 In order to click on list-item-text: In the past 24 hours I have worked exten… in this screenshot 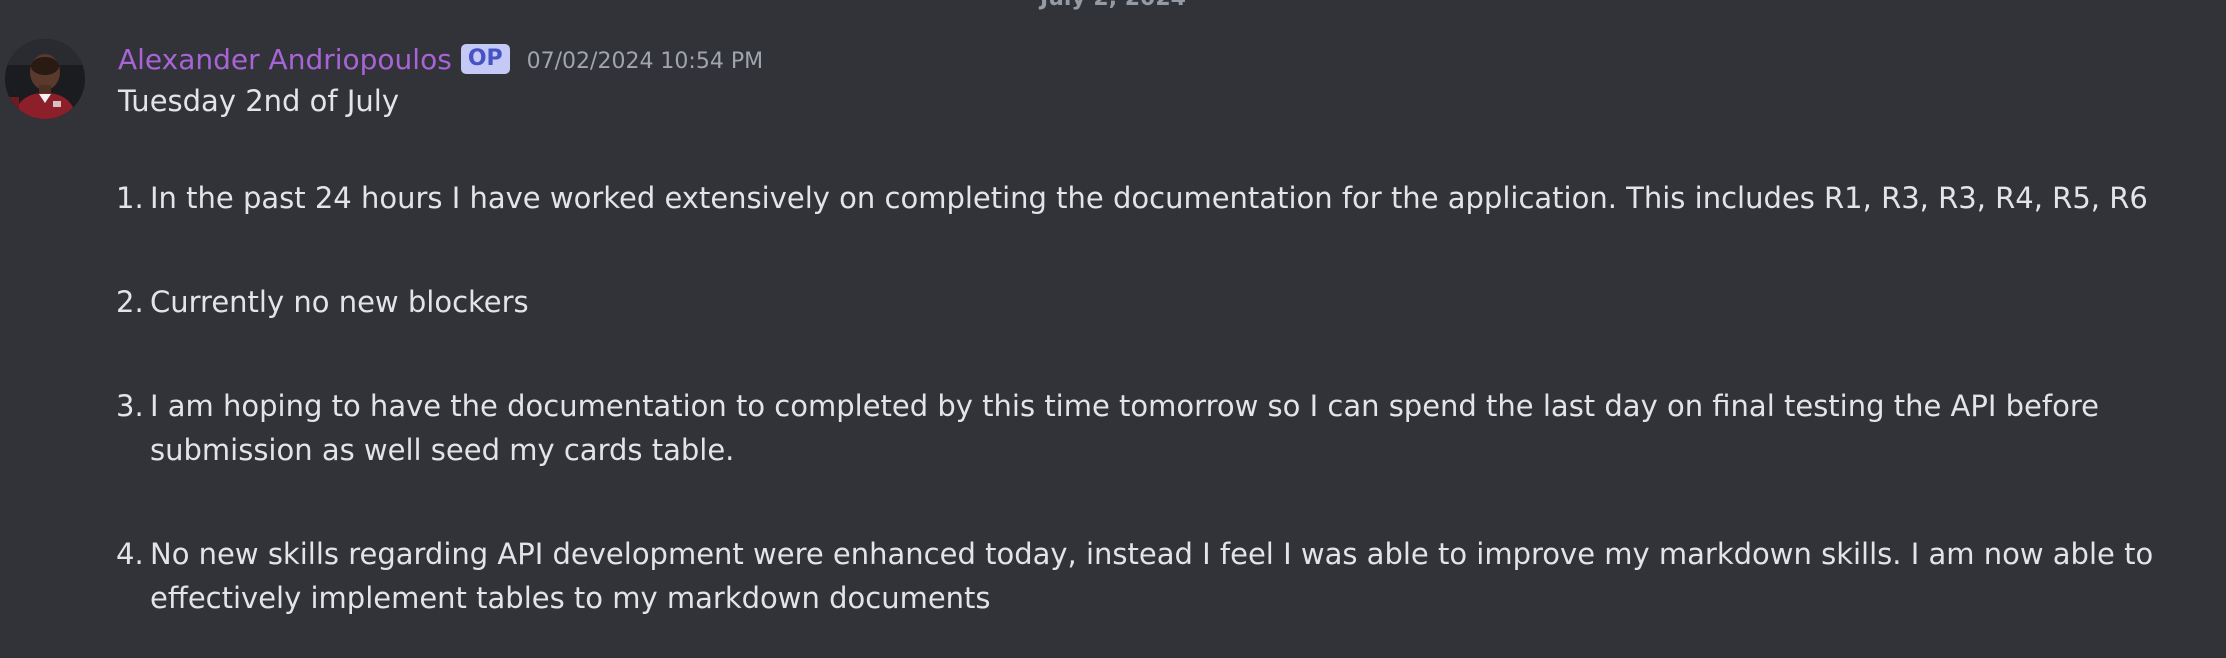, I will do `click(1149, 198)`.